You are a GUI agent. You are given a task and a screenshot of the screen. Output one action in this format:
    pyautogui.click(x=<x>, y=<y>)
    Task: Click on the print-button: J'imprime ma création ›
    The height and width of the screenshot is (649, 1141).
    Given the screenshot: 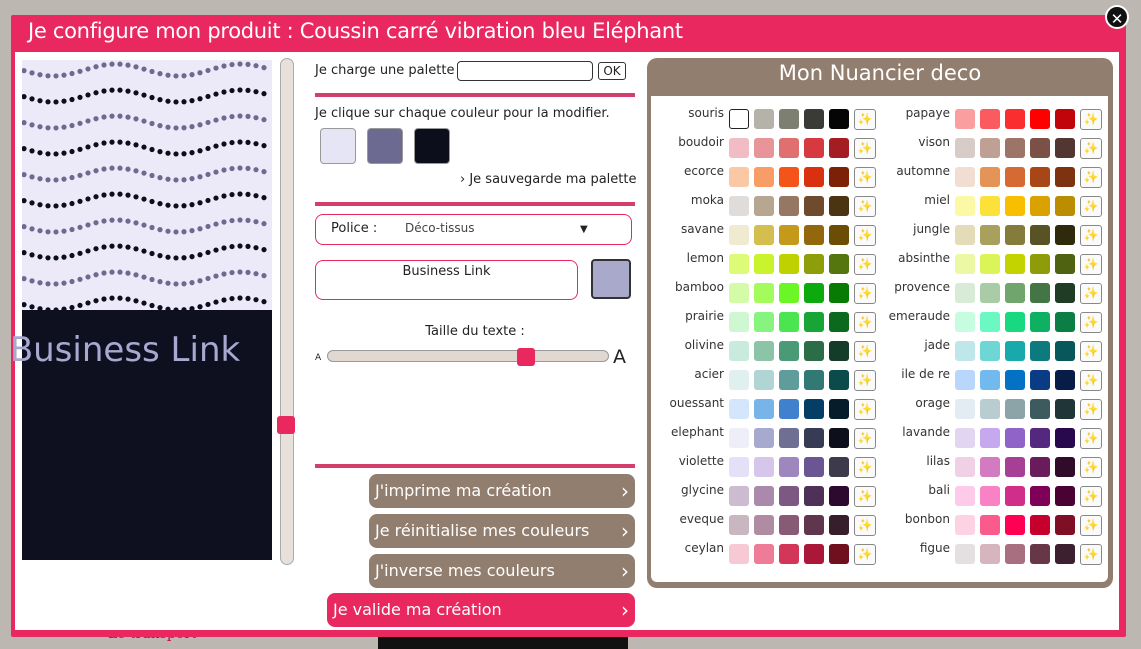 What is the action you would take?
    pyautogui.click(x=502, y=491)
    